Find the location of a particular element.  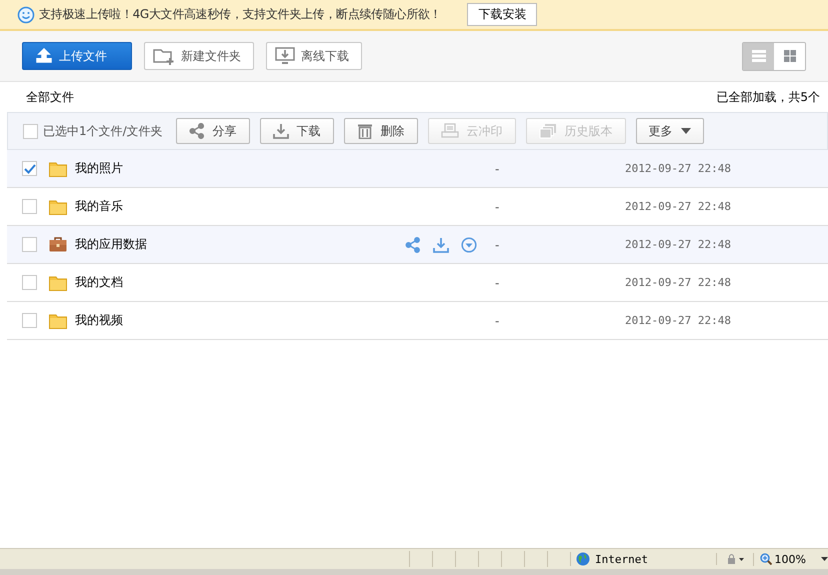

stacked-pages-icon is located at coordinates (547, 131).